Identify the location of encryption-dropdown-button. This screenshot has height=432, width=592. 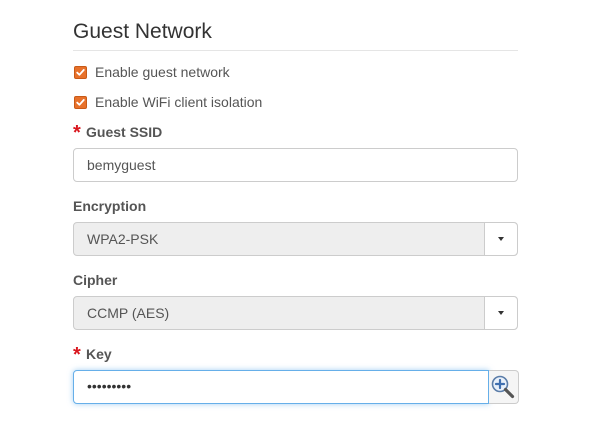
(500, 239).